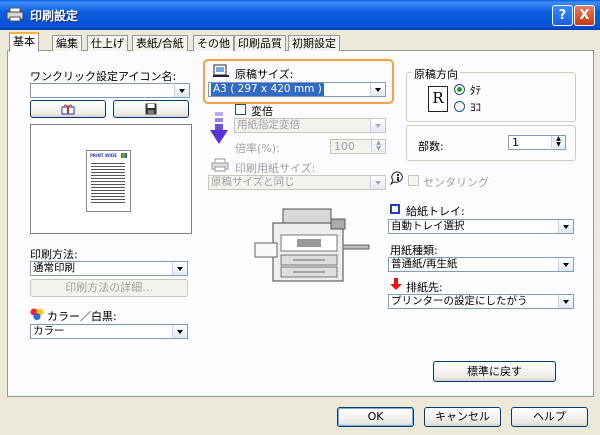 This screenshot has width=600, height=435. What do you see at coordinates (103, 155) in the screenshot?
I see `preview-page-heading: PRINT WIDE` at bounding box center [103, 155].